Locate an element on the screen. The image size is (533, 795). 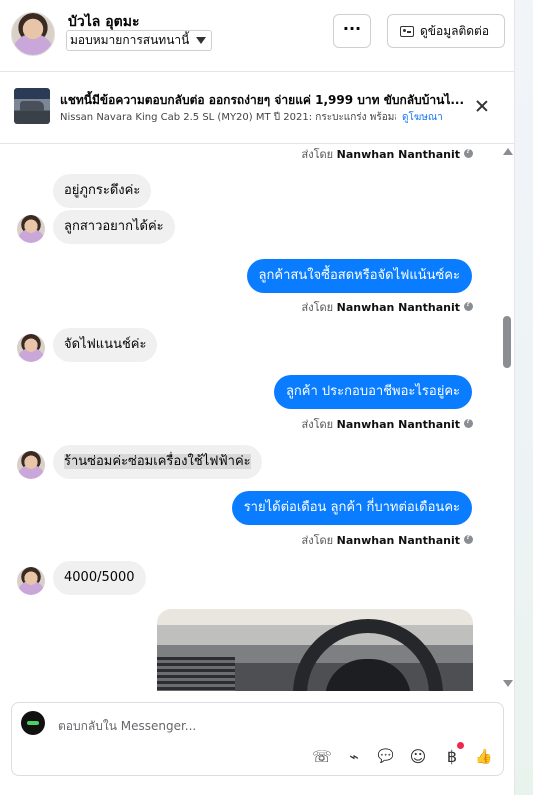
chevron-down-icon is located at coordinates (201, 40).